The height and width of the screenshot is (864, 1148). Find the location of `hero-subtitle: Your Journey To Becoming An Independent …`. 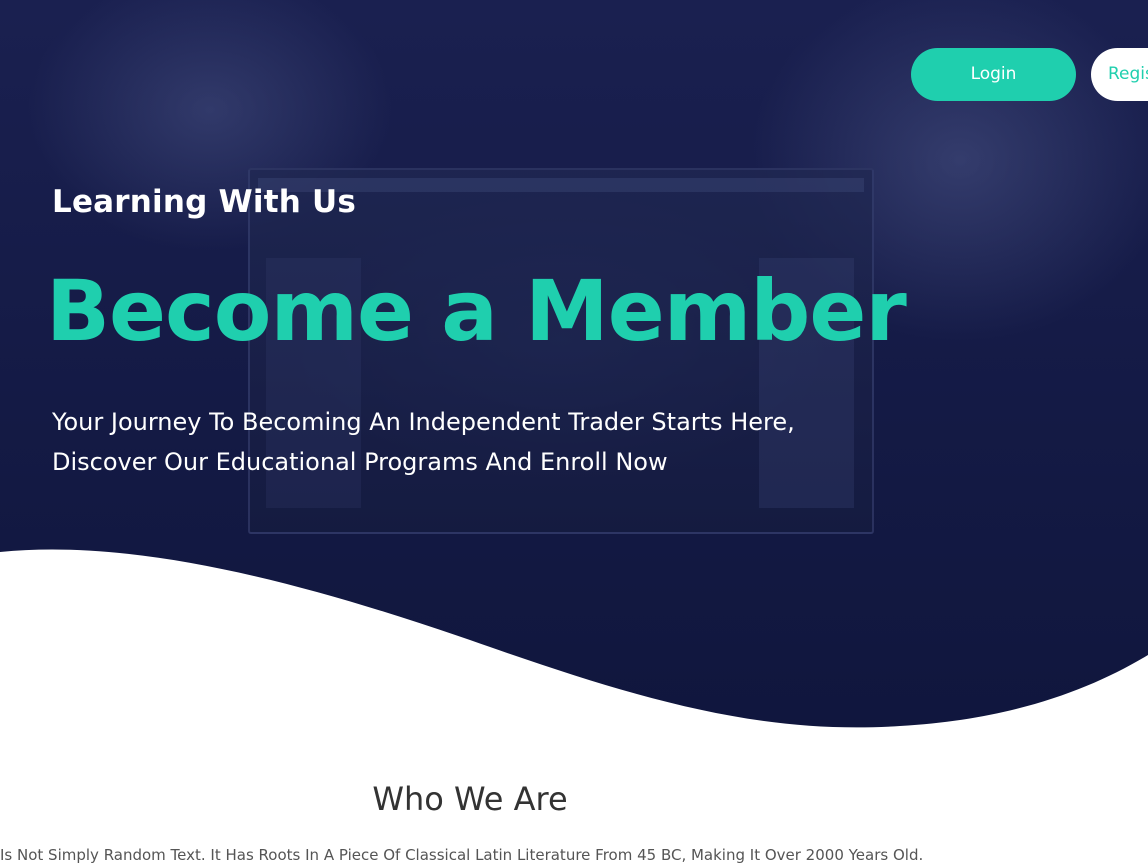

hero-subtitle: Your Journey To Becoming An Independent … is located at coordinates (423, 442).